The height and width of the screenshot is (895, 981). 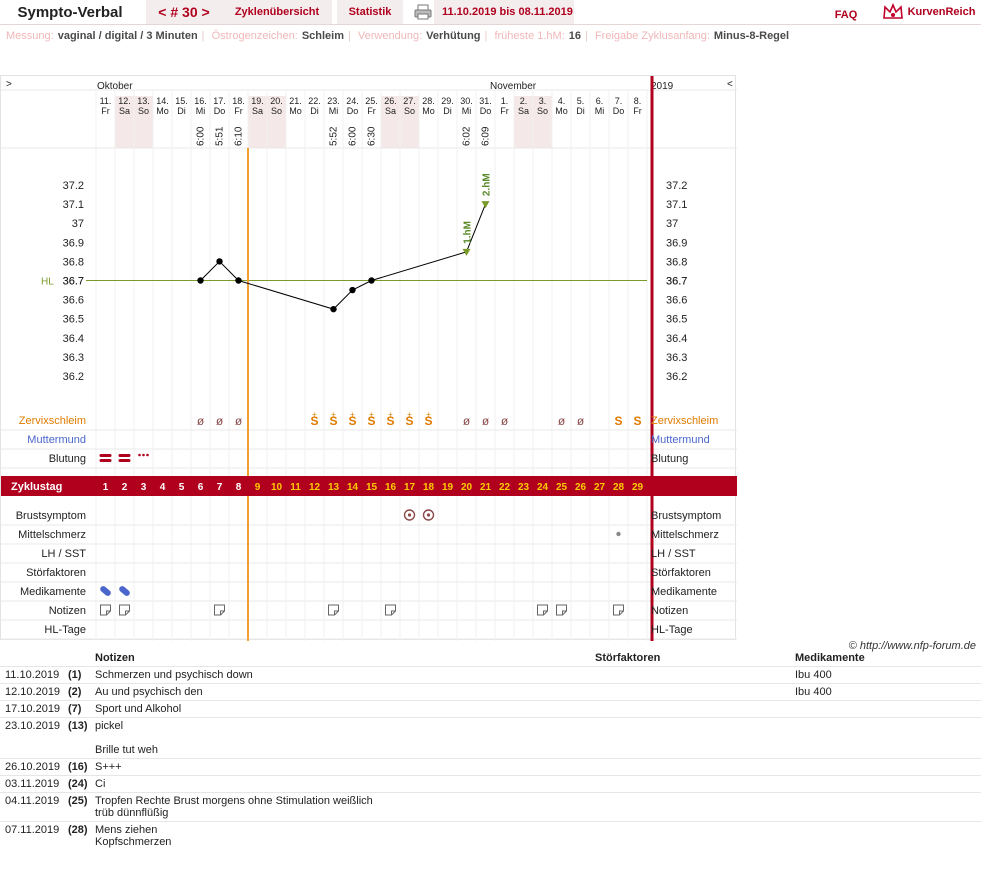 What do you see at coordinates (295, 101) in the screenshot?
I see `day-date: 21.` at bounding box center [295, 101].